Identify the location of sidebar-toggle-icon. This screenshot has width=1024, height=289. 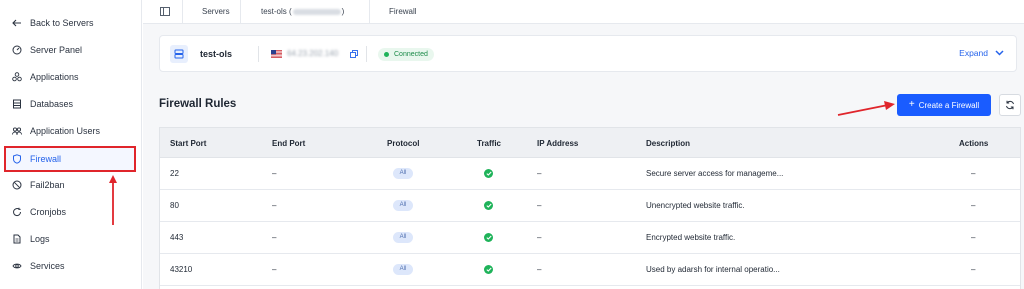
(165, 12).